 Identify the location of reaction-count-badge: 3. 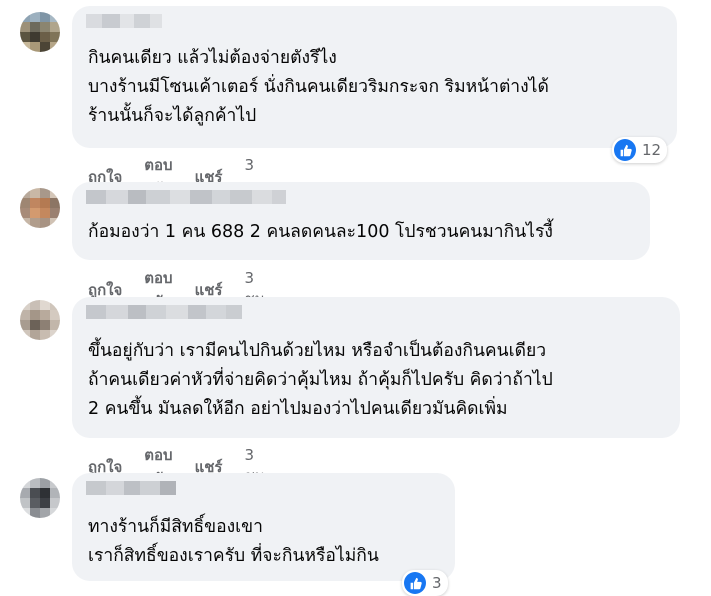
(425, 583).